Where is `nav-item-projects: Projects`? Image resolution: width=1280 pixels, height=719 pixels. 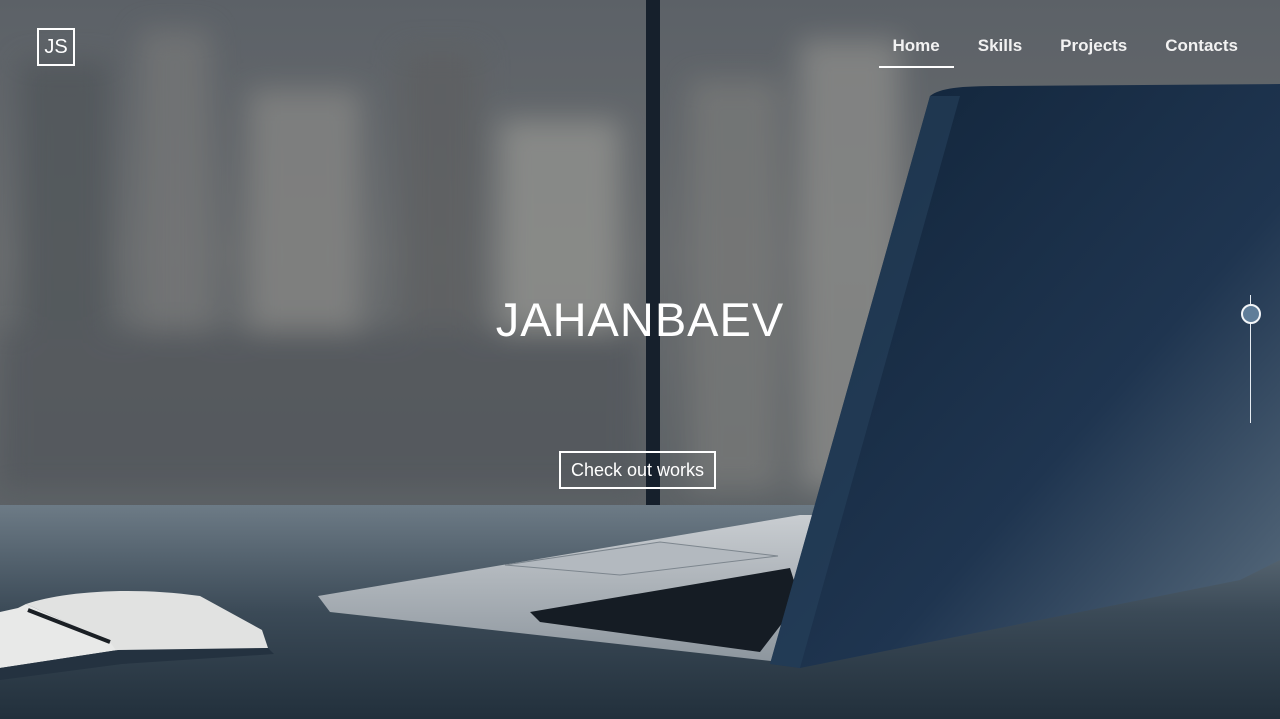 nav-item-projects: Projects is located at coordinates (1093, 50).